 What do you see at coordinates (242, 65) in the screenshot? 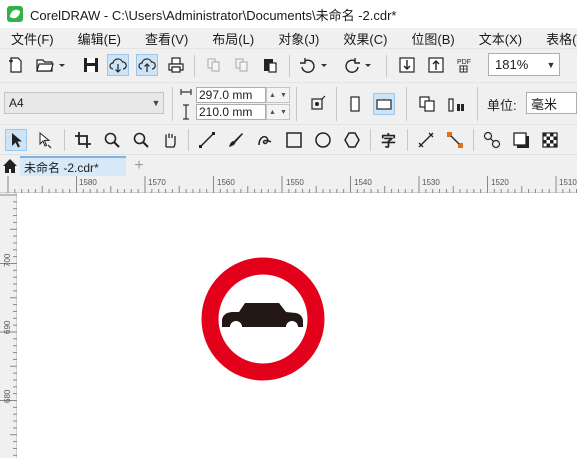
I see `copy-icon` at bounding box center [242, 65].